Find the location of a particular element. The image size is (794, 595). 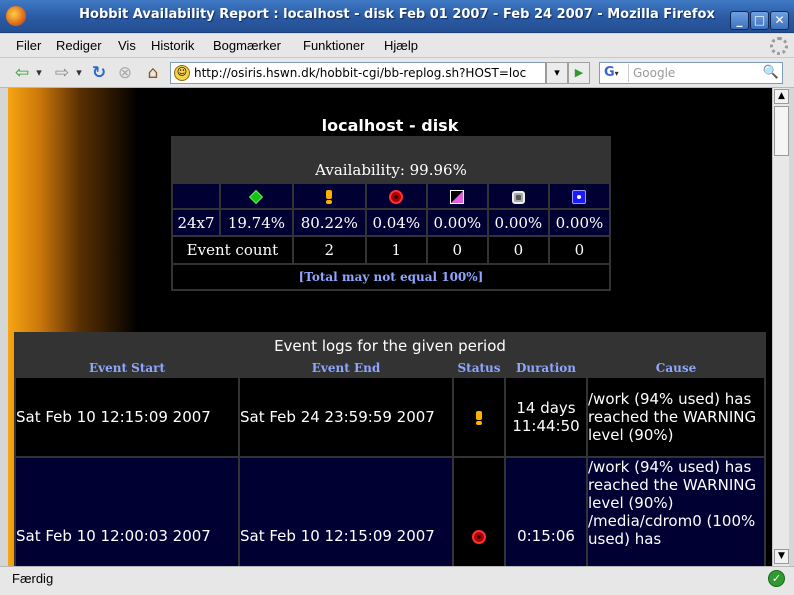

forward-button: ⇨ is located at coordinates (62, 73).